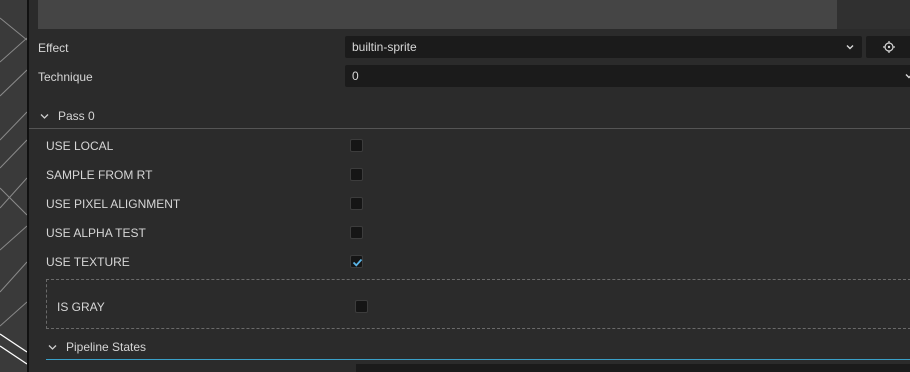 The image size is (910, 372). What do you see at coordinates (113, 204) in the screenshot?
I see `define-label: USE PIXEL ALIGNMENT` at bounding box center [113, 204].